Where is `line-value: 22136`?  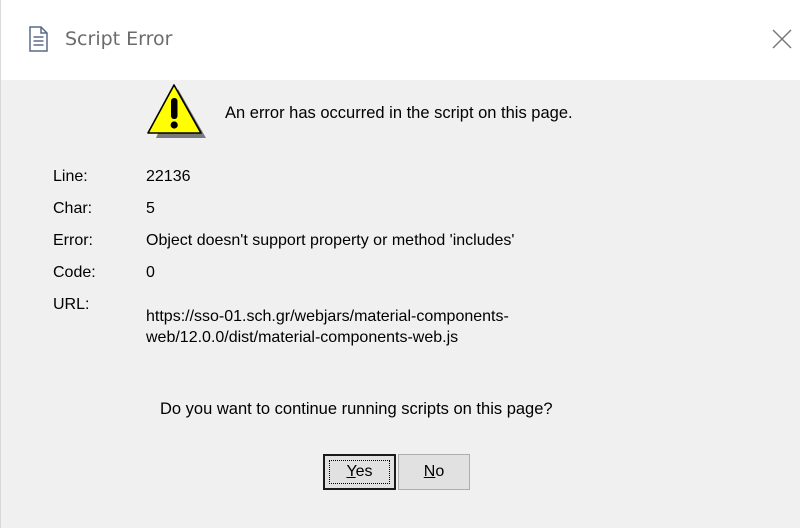 line-value: 22136 is located at coordinates (168, 176).